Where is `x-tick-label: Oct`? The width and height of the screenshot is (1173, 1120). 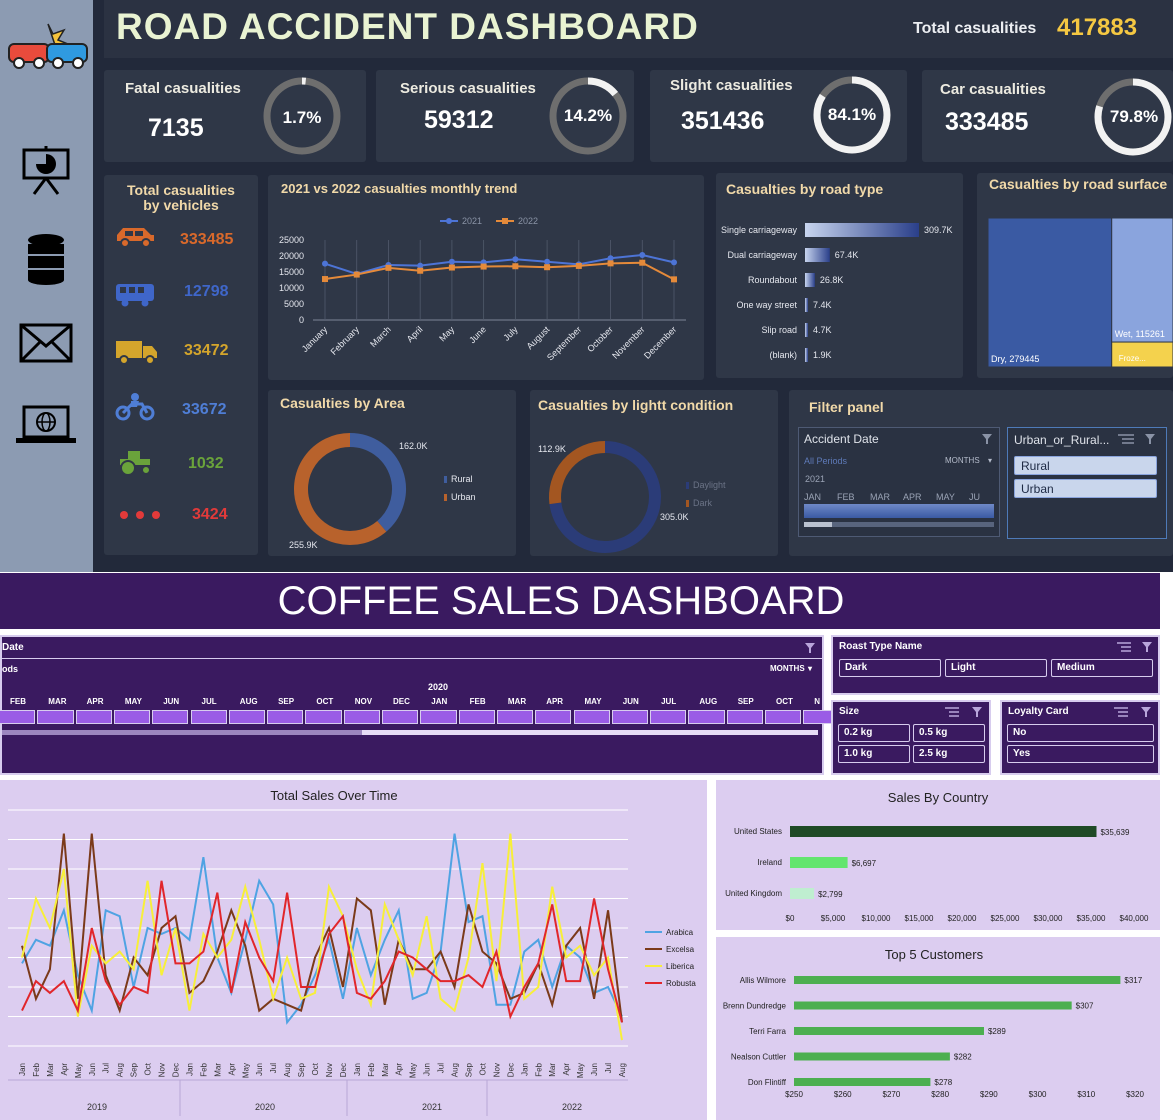
x-tick-label: Oct is located at coordinates (315, 1068).